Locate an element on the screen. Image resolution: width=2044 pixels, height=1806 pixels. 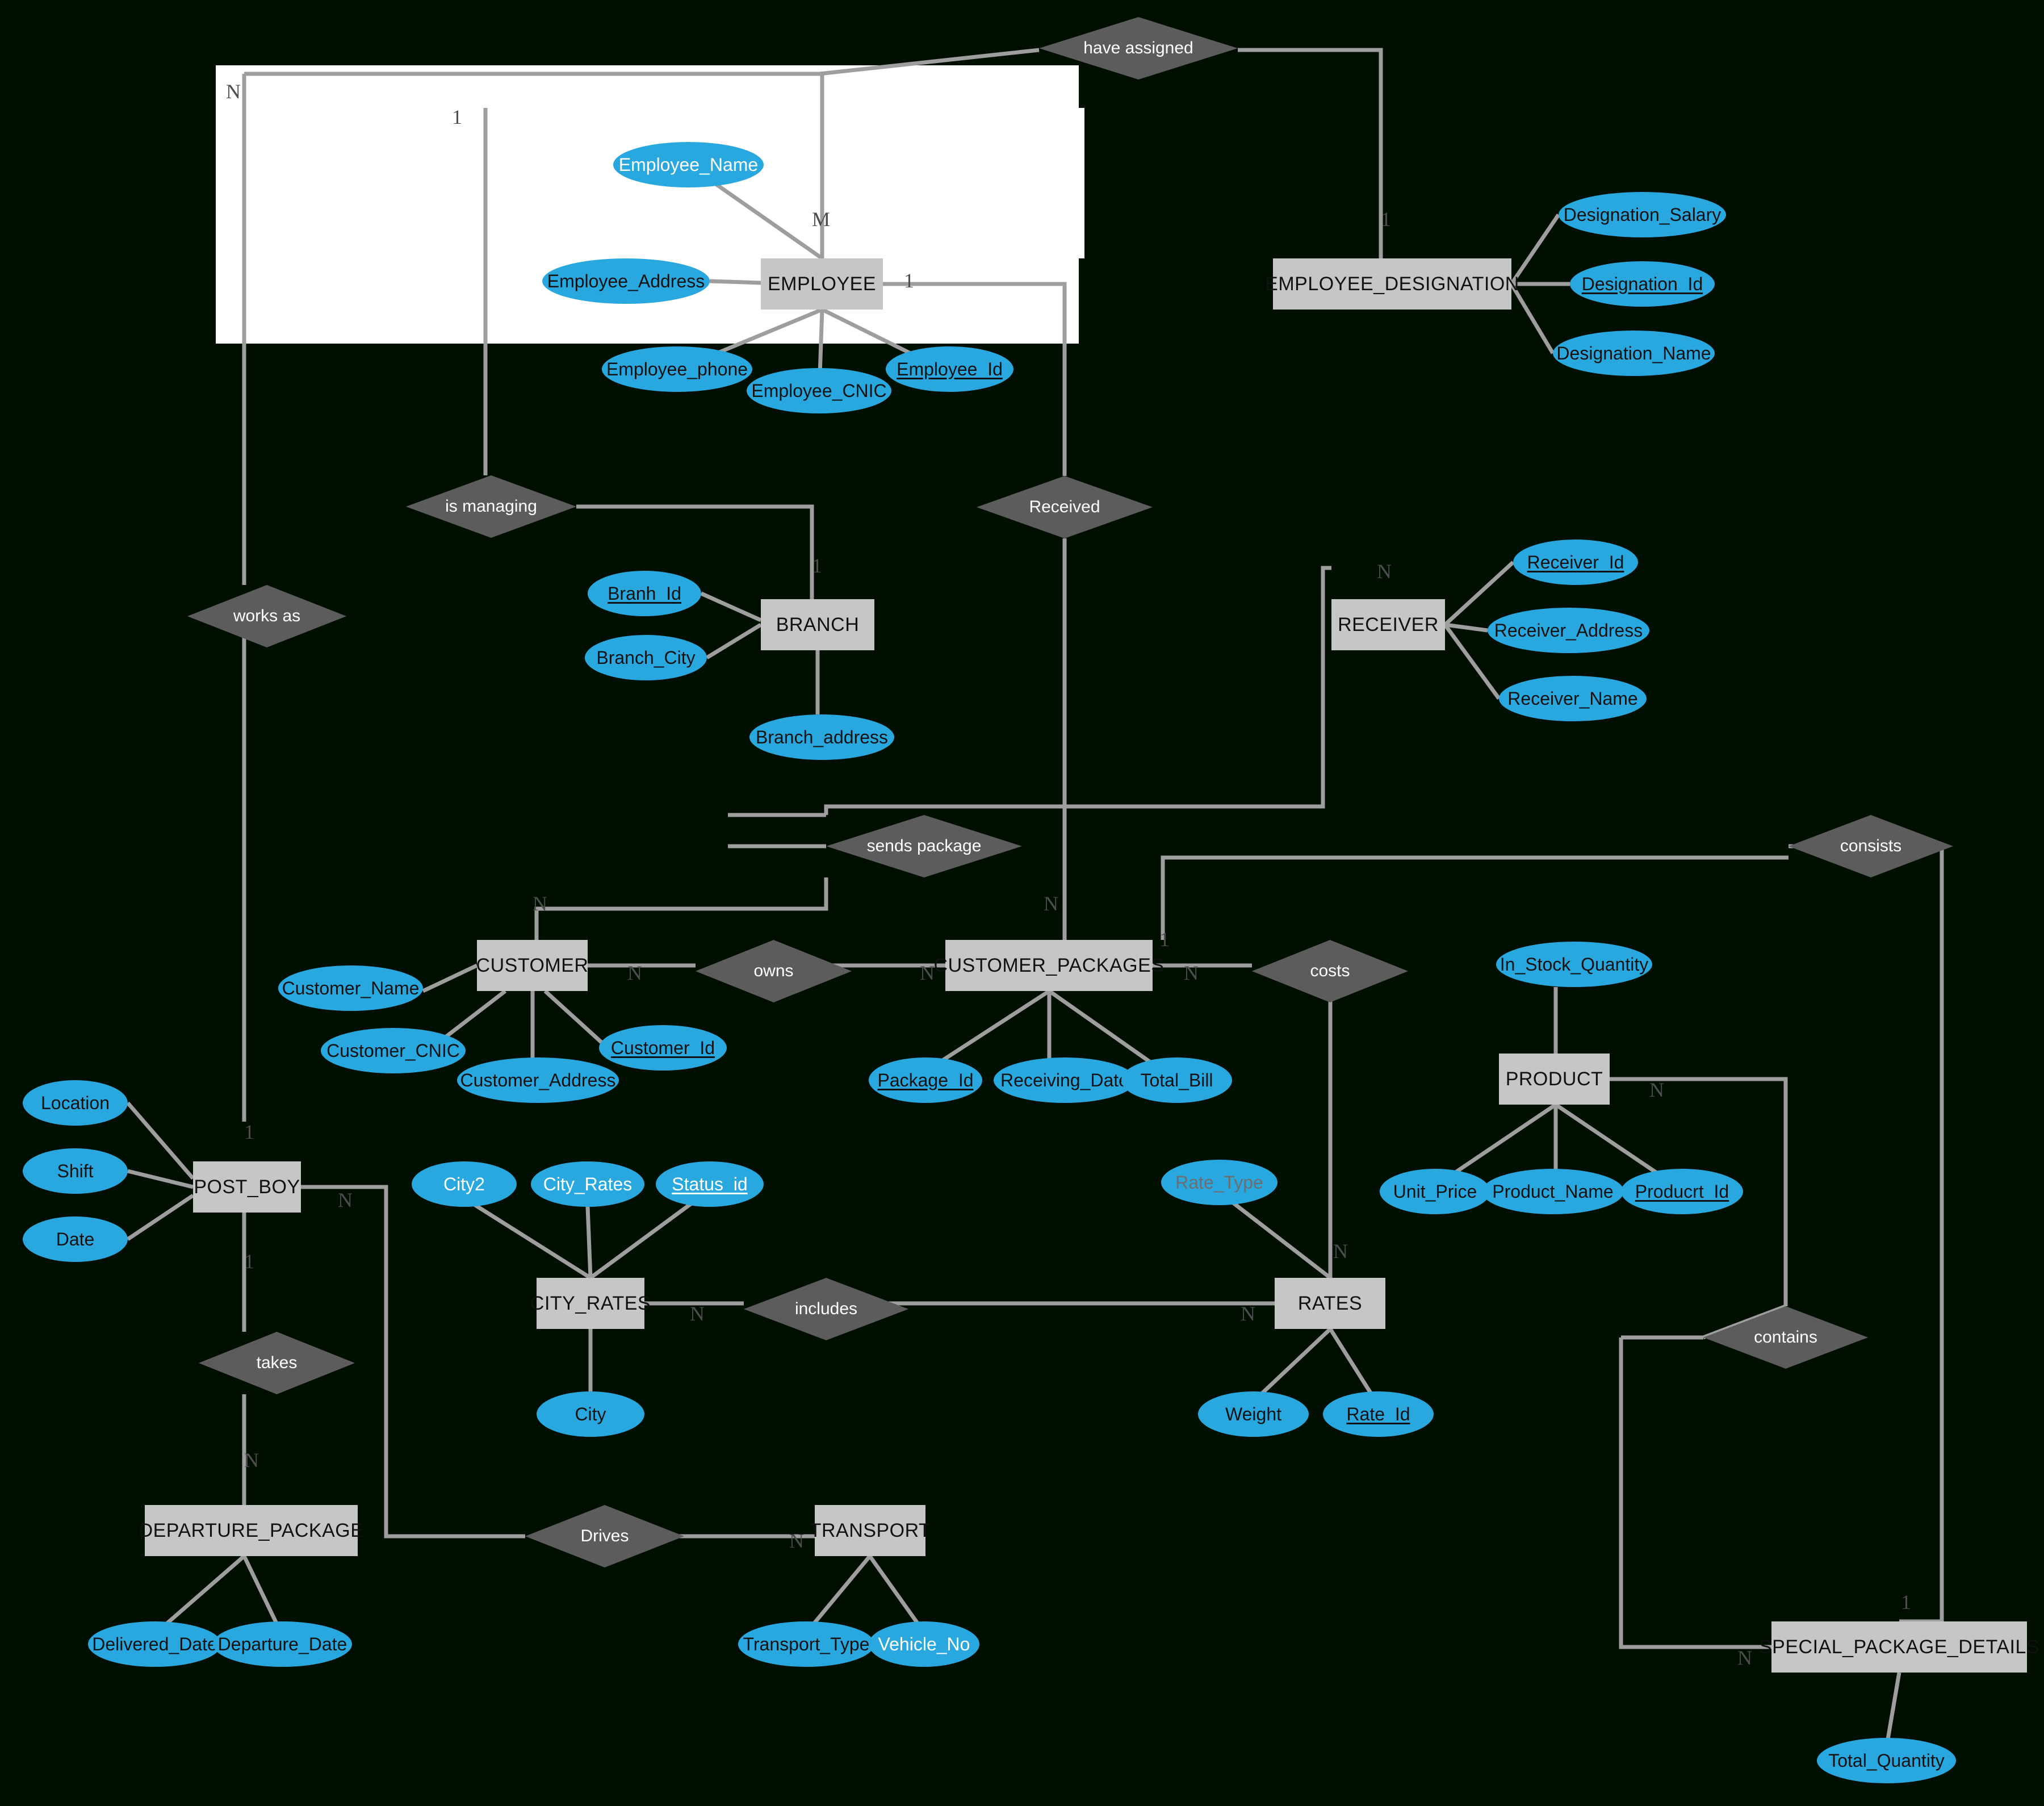
cardinality-n-customer-right: N is located at coordinates (635, 972).